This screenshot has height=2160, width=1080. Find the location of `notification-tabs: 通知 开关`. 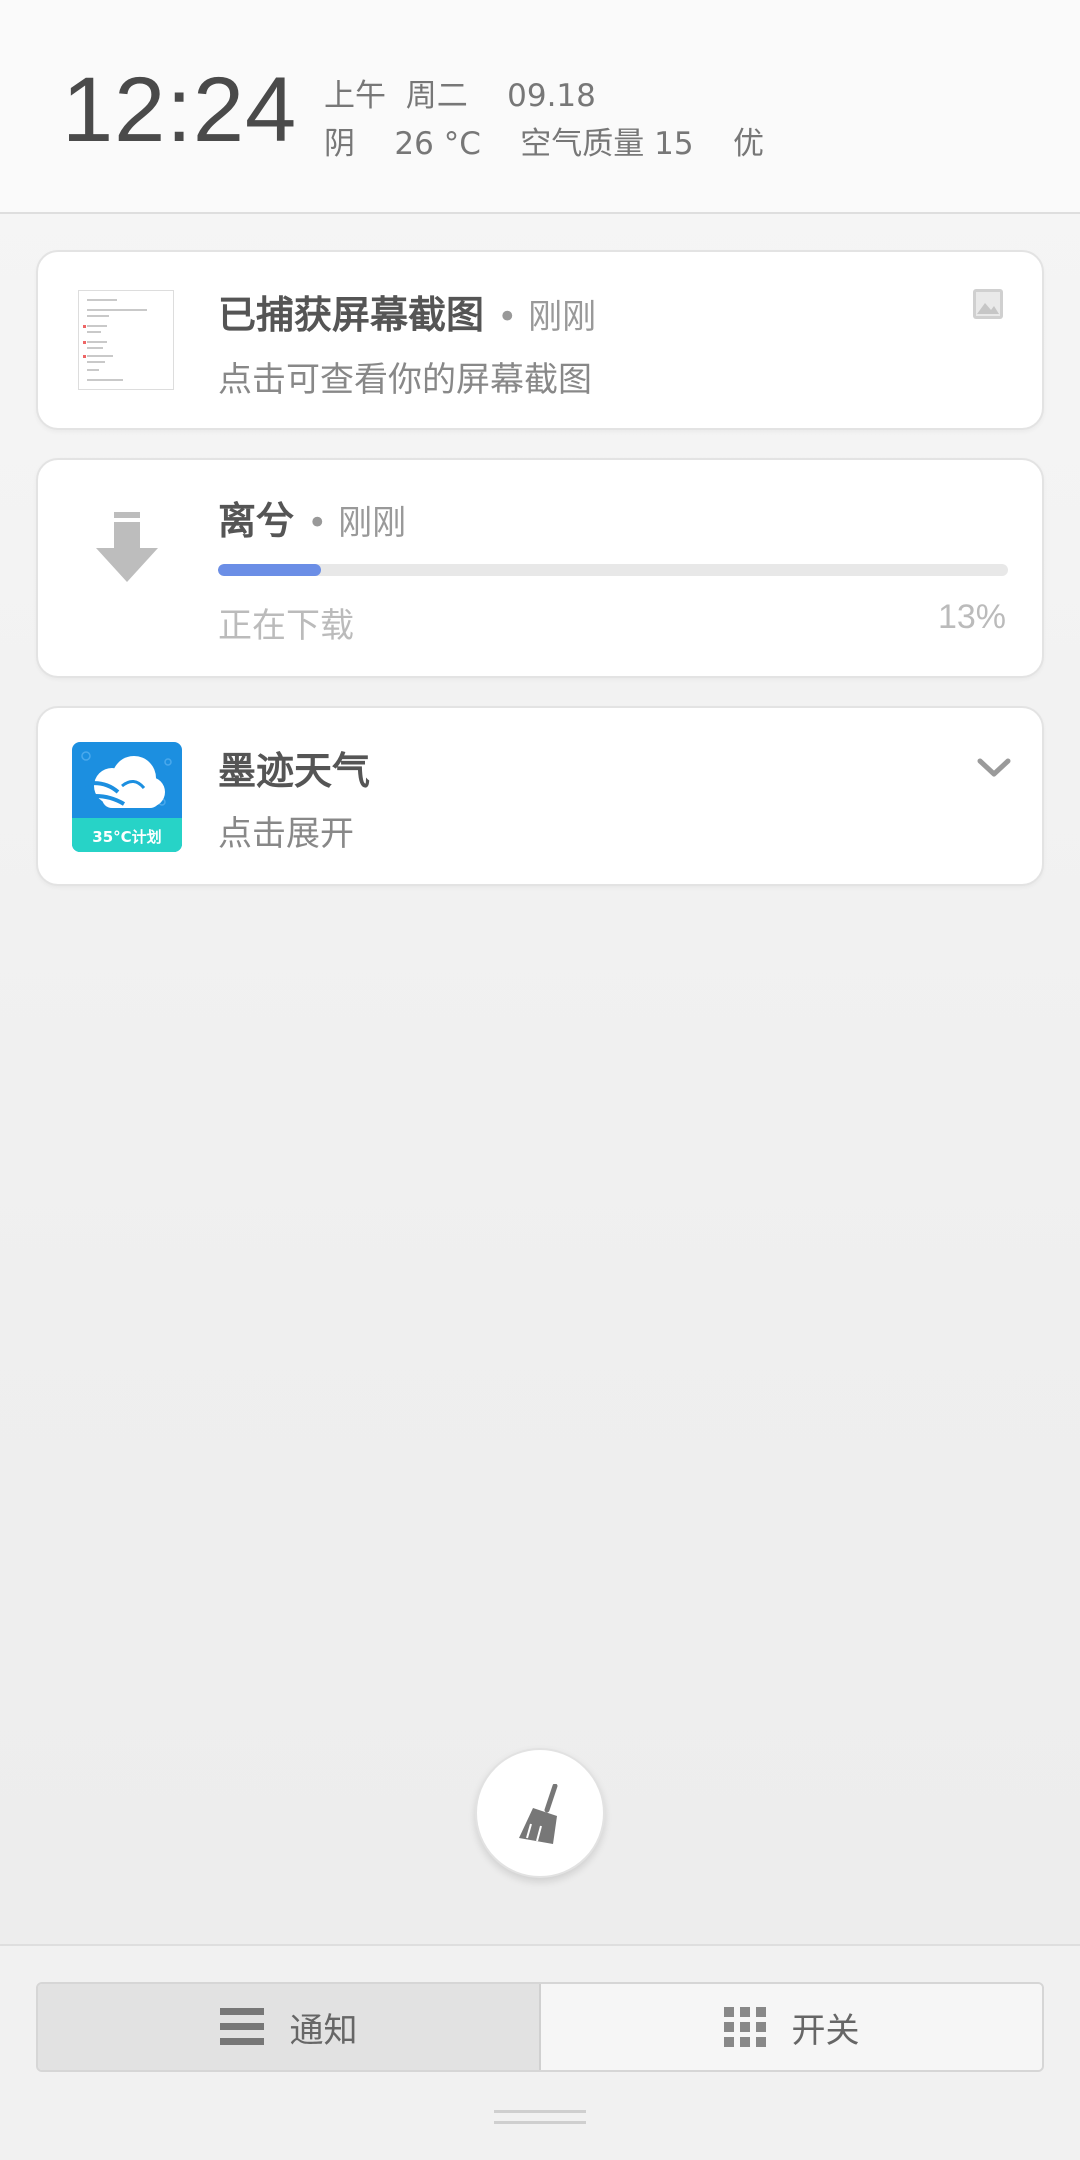

notification-tabs: 通知 开关 is located at coordinates (540, 2027).